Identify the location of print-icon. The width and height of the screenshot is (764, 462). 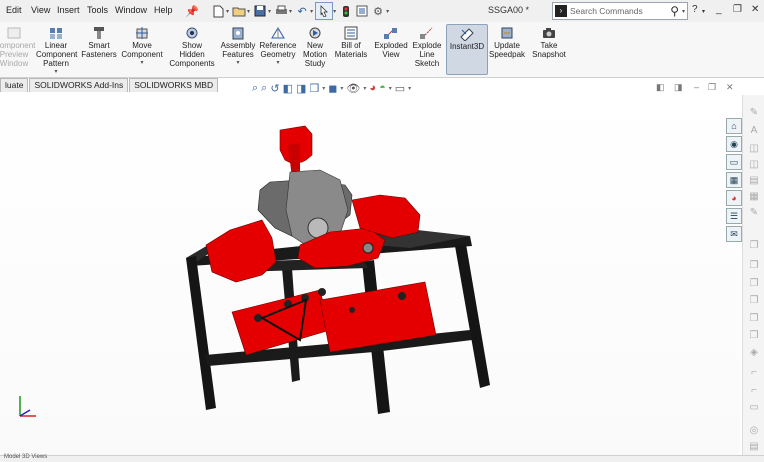
(281, 11).